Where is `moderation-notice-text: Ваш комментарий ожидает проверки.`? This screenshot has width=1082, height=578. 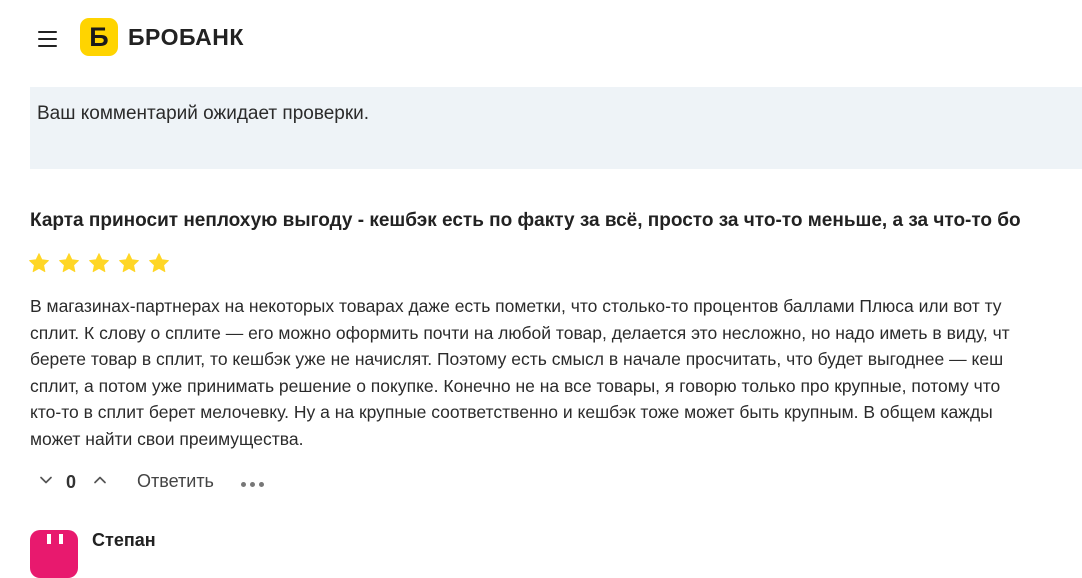
moderation-notice-text: Ваш комментарий ожидает проверки. is located at coordinates (203, 113).